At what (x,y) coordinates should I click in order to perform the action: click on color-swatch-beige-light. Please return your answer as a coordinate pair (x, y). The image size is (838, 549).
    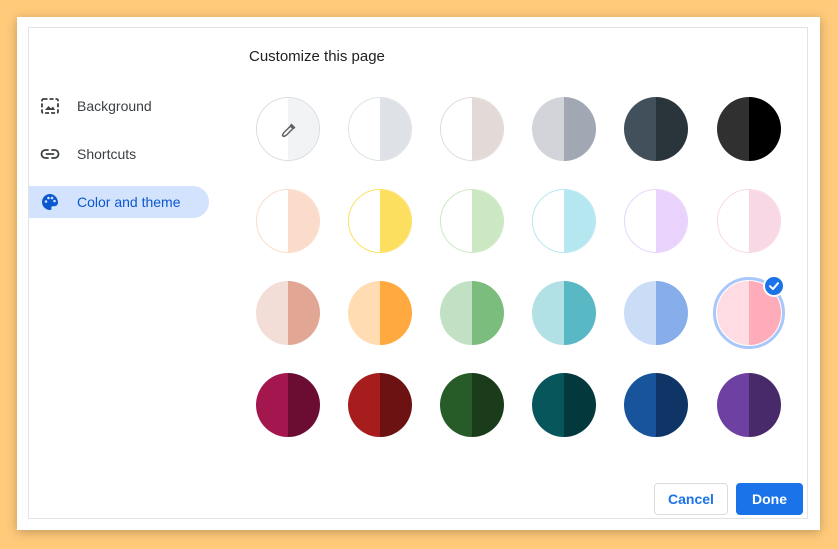
    Looking at the image, I should click on (288, 221).